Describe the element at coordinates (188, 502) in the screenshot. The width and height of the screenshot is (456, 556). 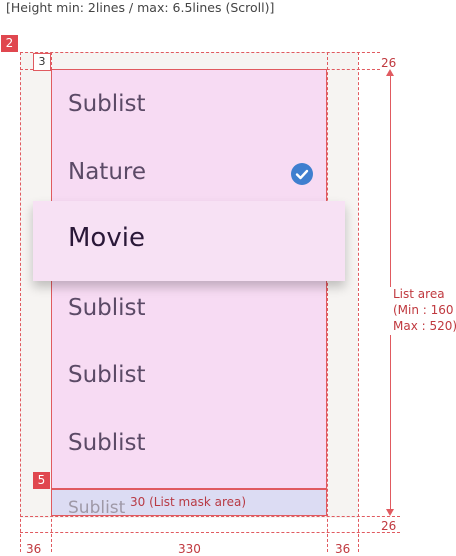
I see `mask-area-label: 30 (List mask area)` at that location.